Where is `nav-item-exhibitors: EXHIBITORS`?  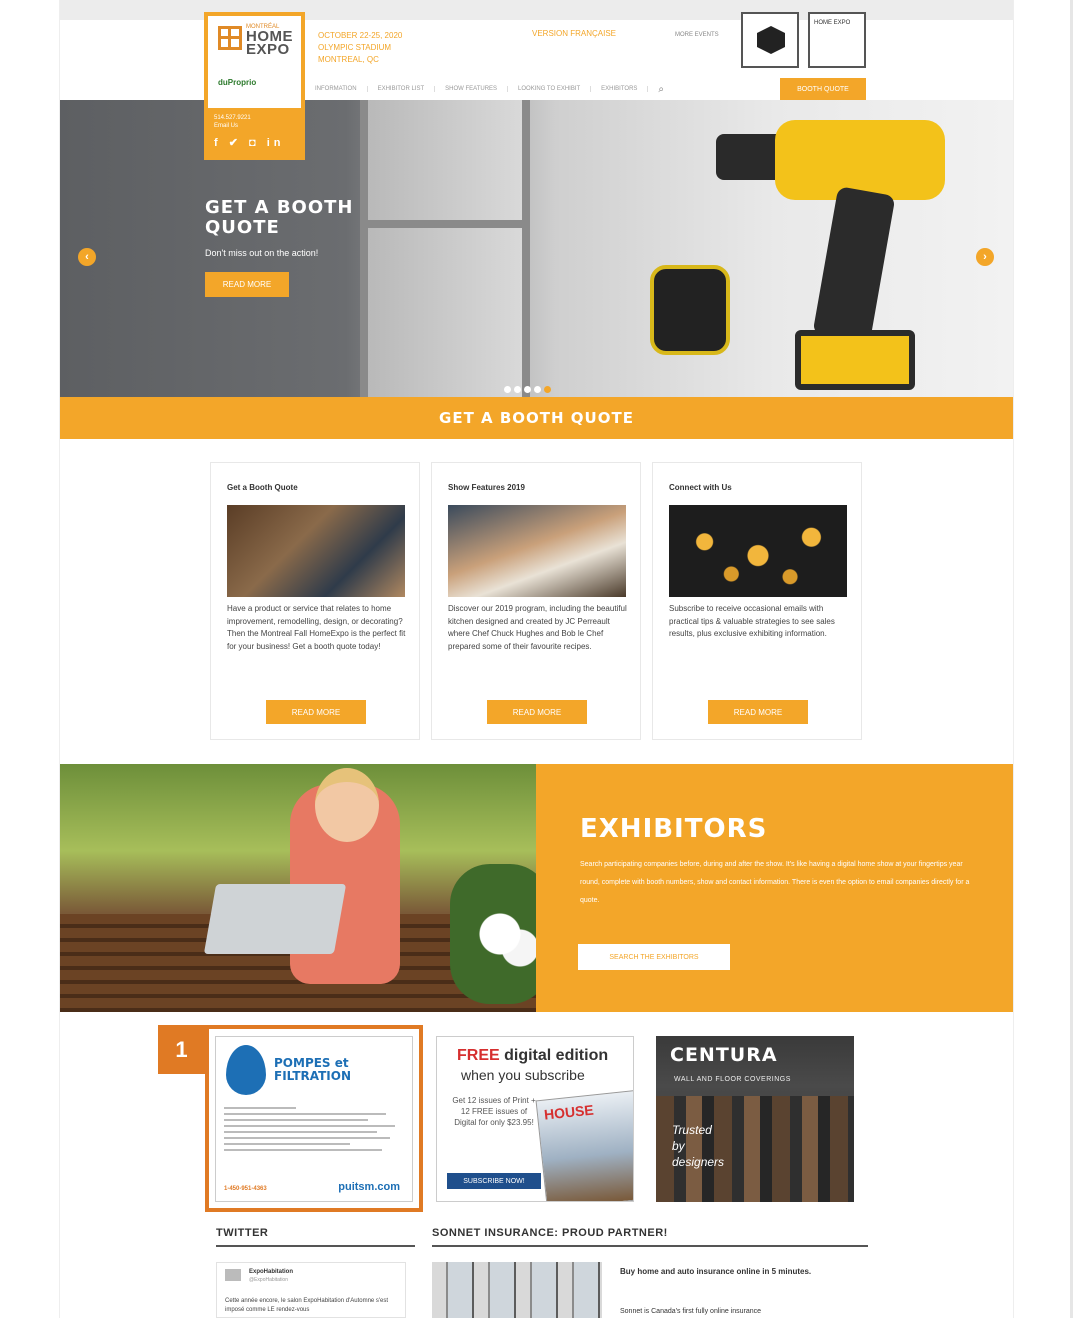
nav-item-exhibitors: EXHIBITORS is located at coordinates (620, 89).